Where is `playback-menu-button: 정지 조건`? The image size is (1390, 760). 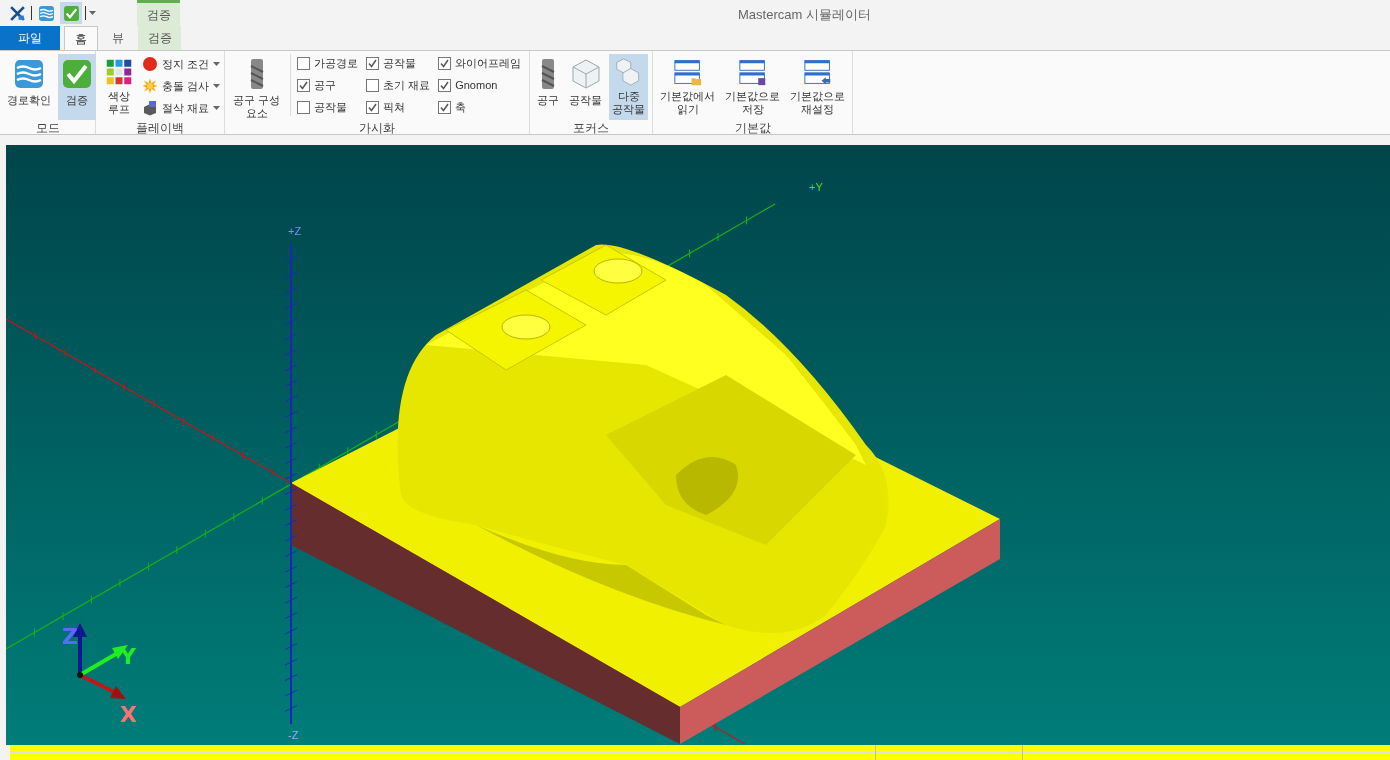 playback-menu-button: 정지 조건 is located at coordinates (181, 64).